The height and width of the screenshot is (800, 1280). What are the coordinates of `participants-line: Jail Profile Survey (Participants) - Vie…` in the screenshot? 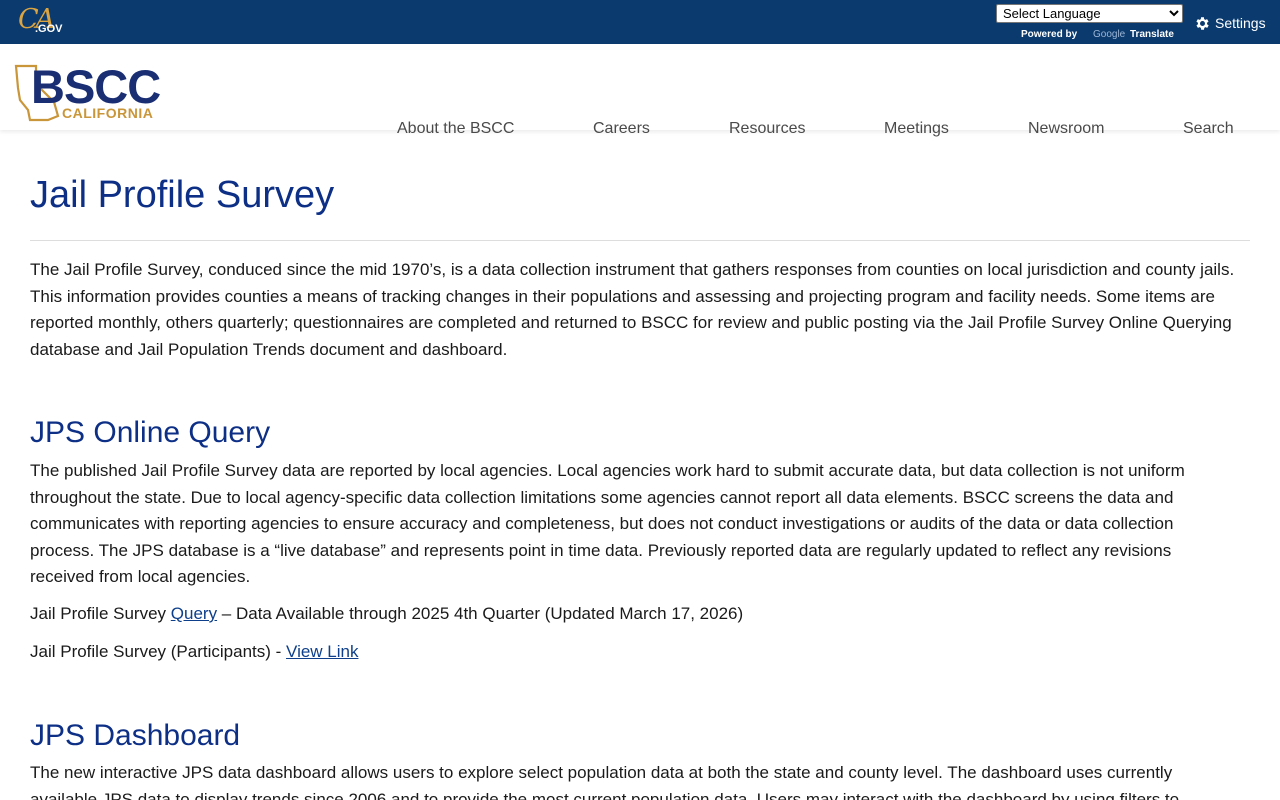 It's located at (194, 652).